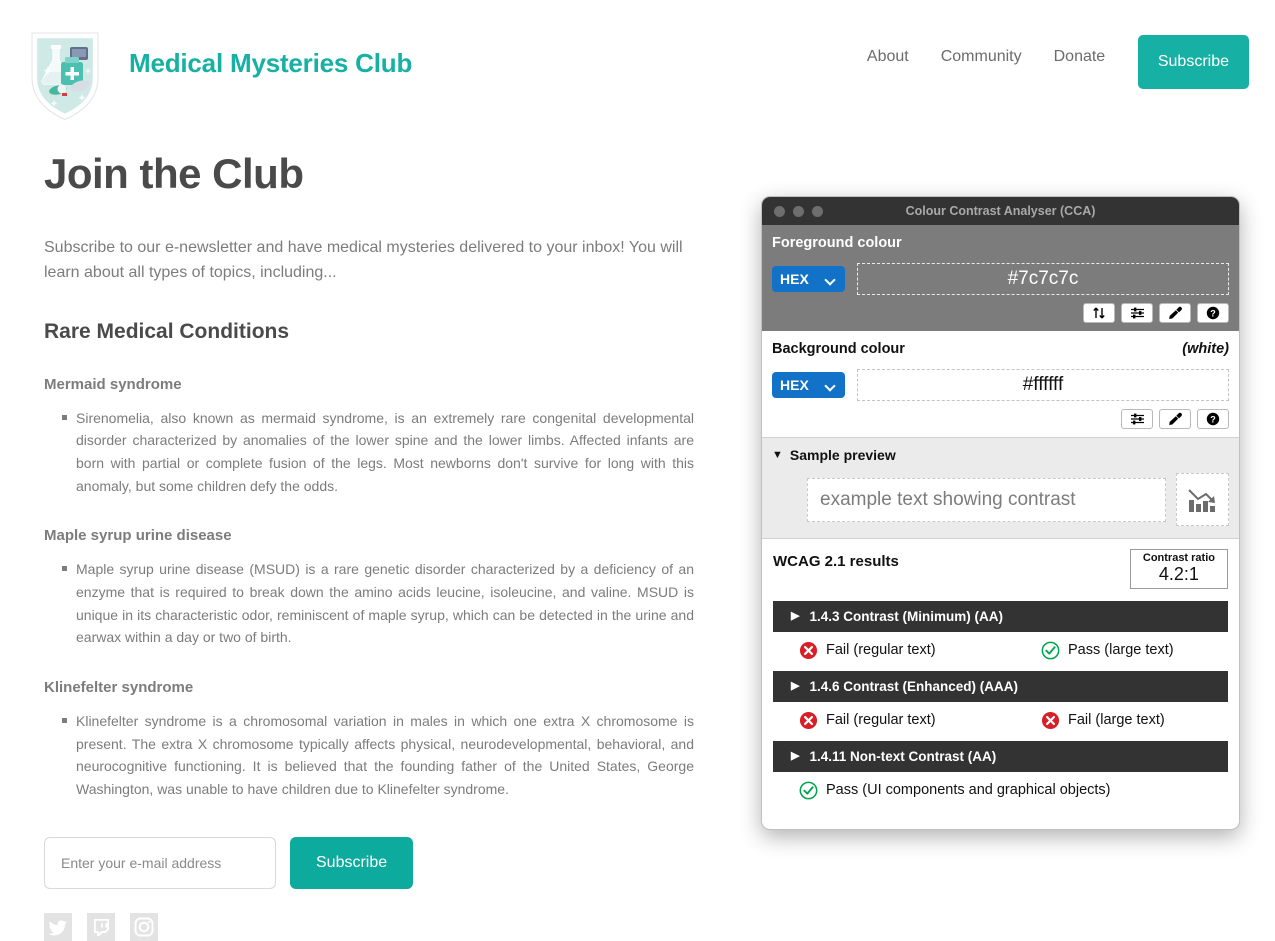  What do you see at coordinates (271, 63) in the screenshot?
I see `brand-title: Medical Mysteries Club` at bounding box center [271, 63].